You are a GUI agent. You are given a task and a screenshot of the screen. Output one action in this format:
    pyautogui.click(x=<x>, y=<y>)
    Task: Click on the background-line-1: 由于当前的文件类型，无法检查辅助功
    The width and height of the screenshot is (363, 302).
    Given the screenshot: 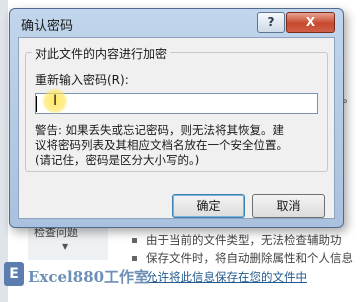 What is the action you would take?
    pyautogui.click(x=244, y=240)
    